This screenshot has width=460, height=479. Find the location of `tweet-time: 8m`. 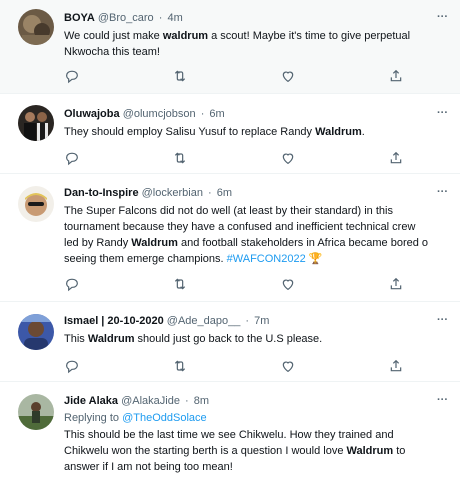

tweet-time: 8m is located at coordinates (201, 401).